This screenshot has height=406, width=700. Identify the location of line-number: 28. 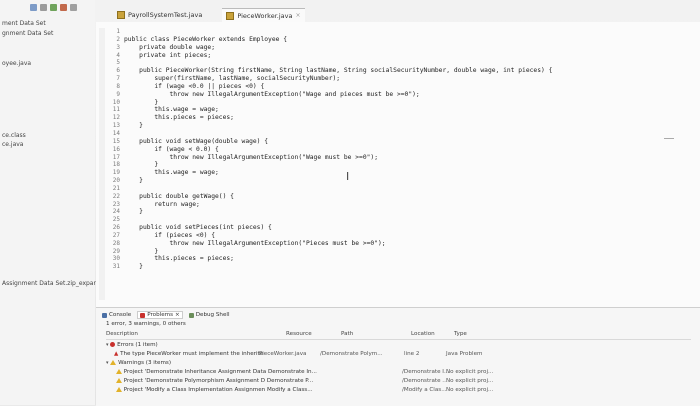
(116, 243).